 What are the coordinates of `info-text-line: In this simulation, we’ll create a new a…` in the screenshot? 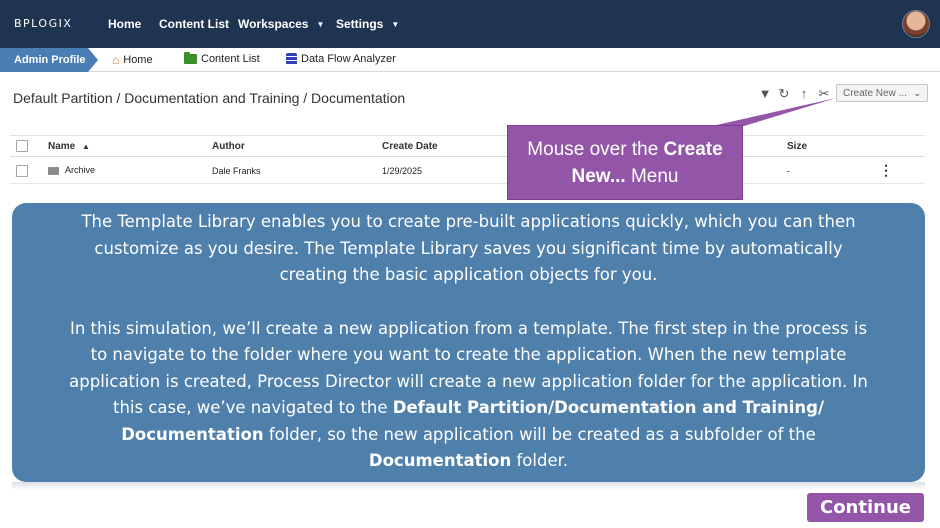 It's located at (468, 328).